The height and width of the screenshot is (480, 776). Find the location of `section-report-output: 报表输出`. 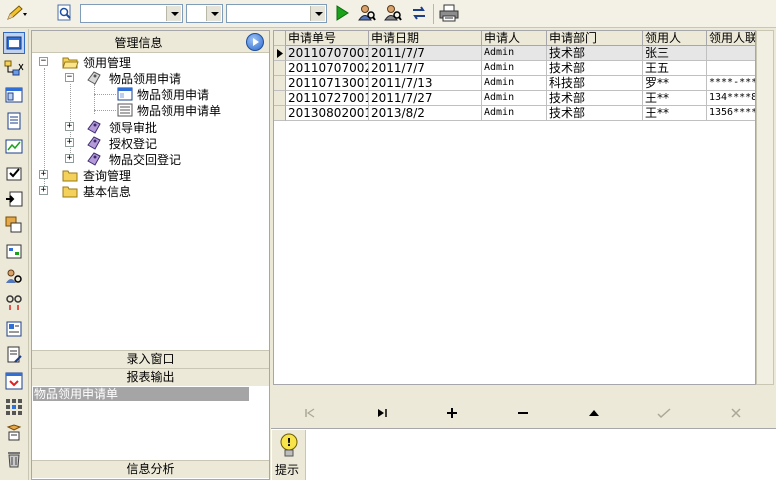

section-report-output: 报表输出 is located at coordinates (150, 377).